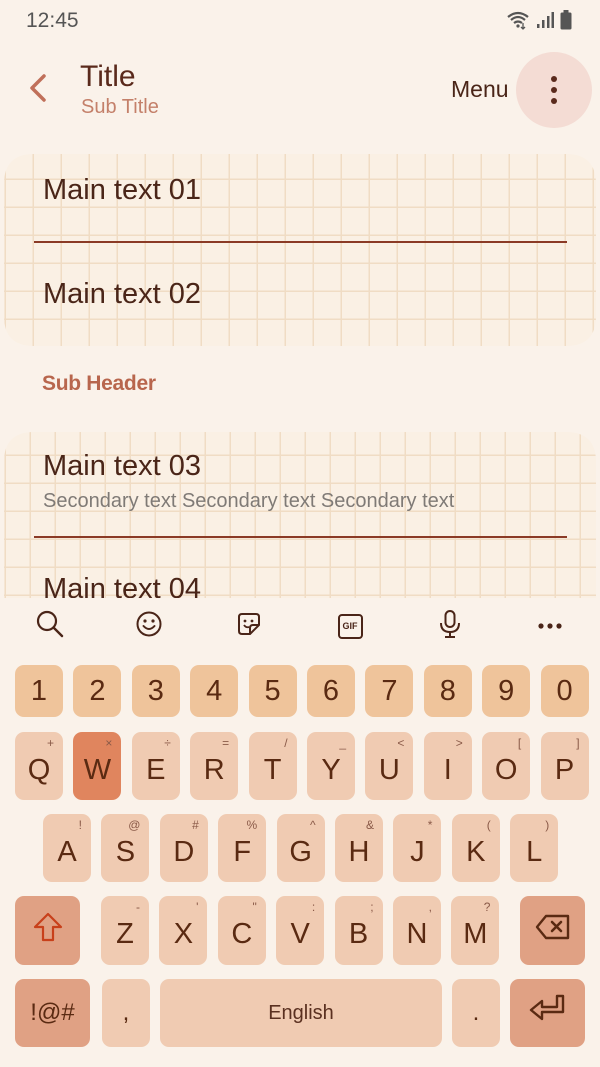 This screenshot has width=600, height=1067. What do you see at coordinates (214, 769) in the screenshot?
I see `key-label: R` at bounding box center [214, 769].